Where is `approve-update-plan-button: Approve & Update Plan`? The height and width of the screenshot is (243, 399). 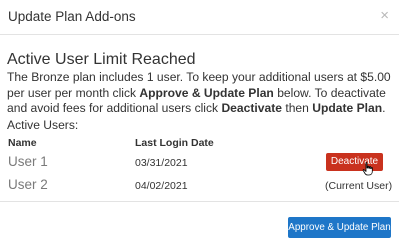 approve-update-plan-button: Approve & Update Plan is located at coordinates (339, 227).